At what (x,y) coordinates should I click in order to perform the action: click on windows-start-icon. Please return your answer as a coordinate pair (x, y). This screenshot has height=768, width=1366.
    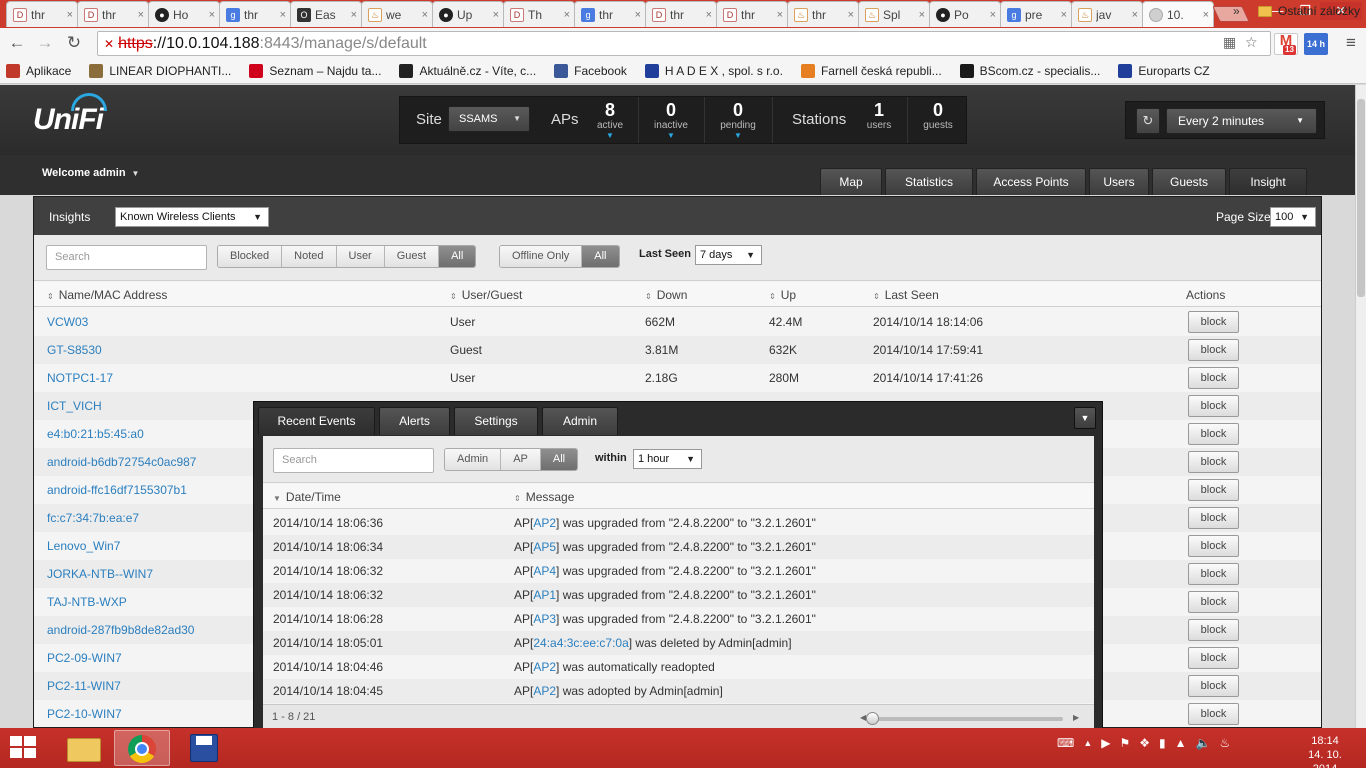
    Looking at the image, I should click on (24, 748).